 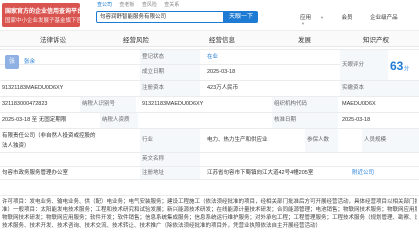 What do you see at coordinates (49, 136) in the screenshot?
I see `company-type-line1: 有限责任公司（非自然人投资或控股的` at bounding box center [49, 136].